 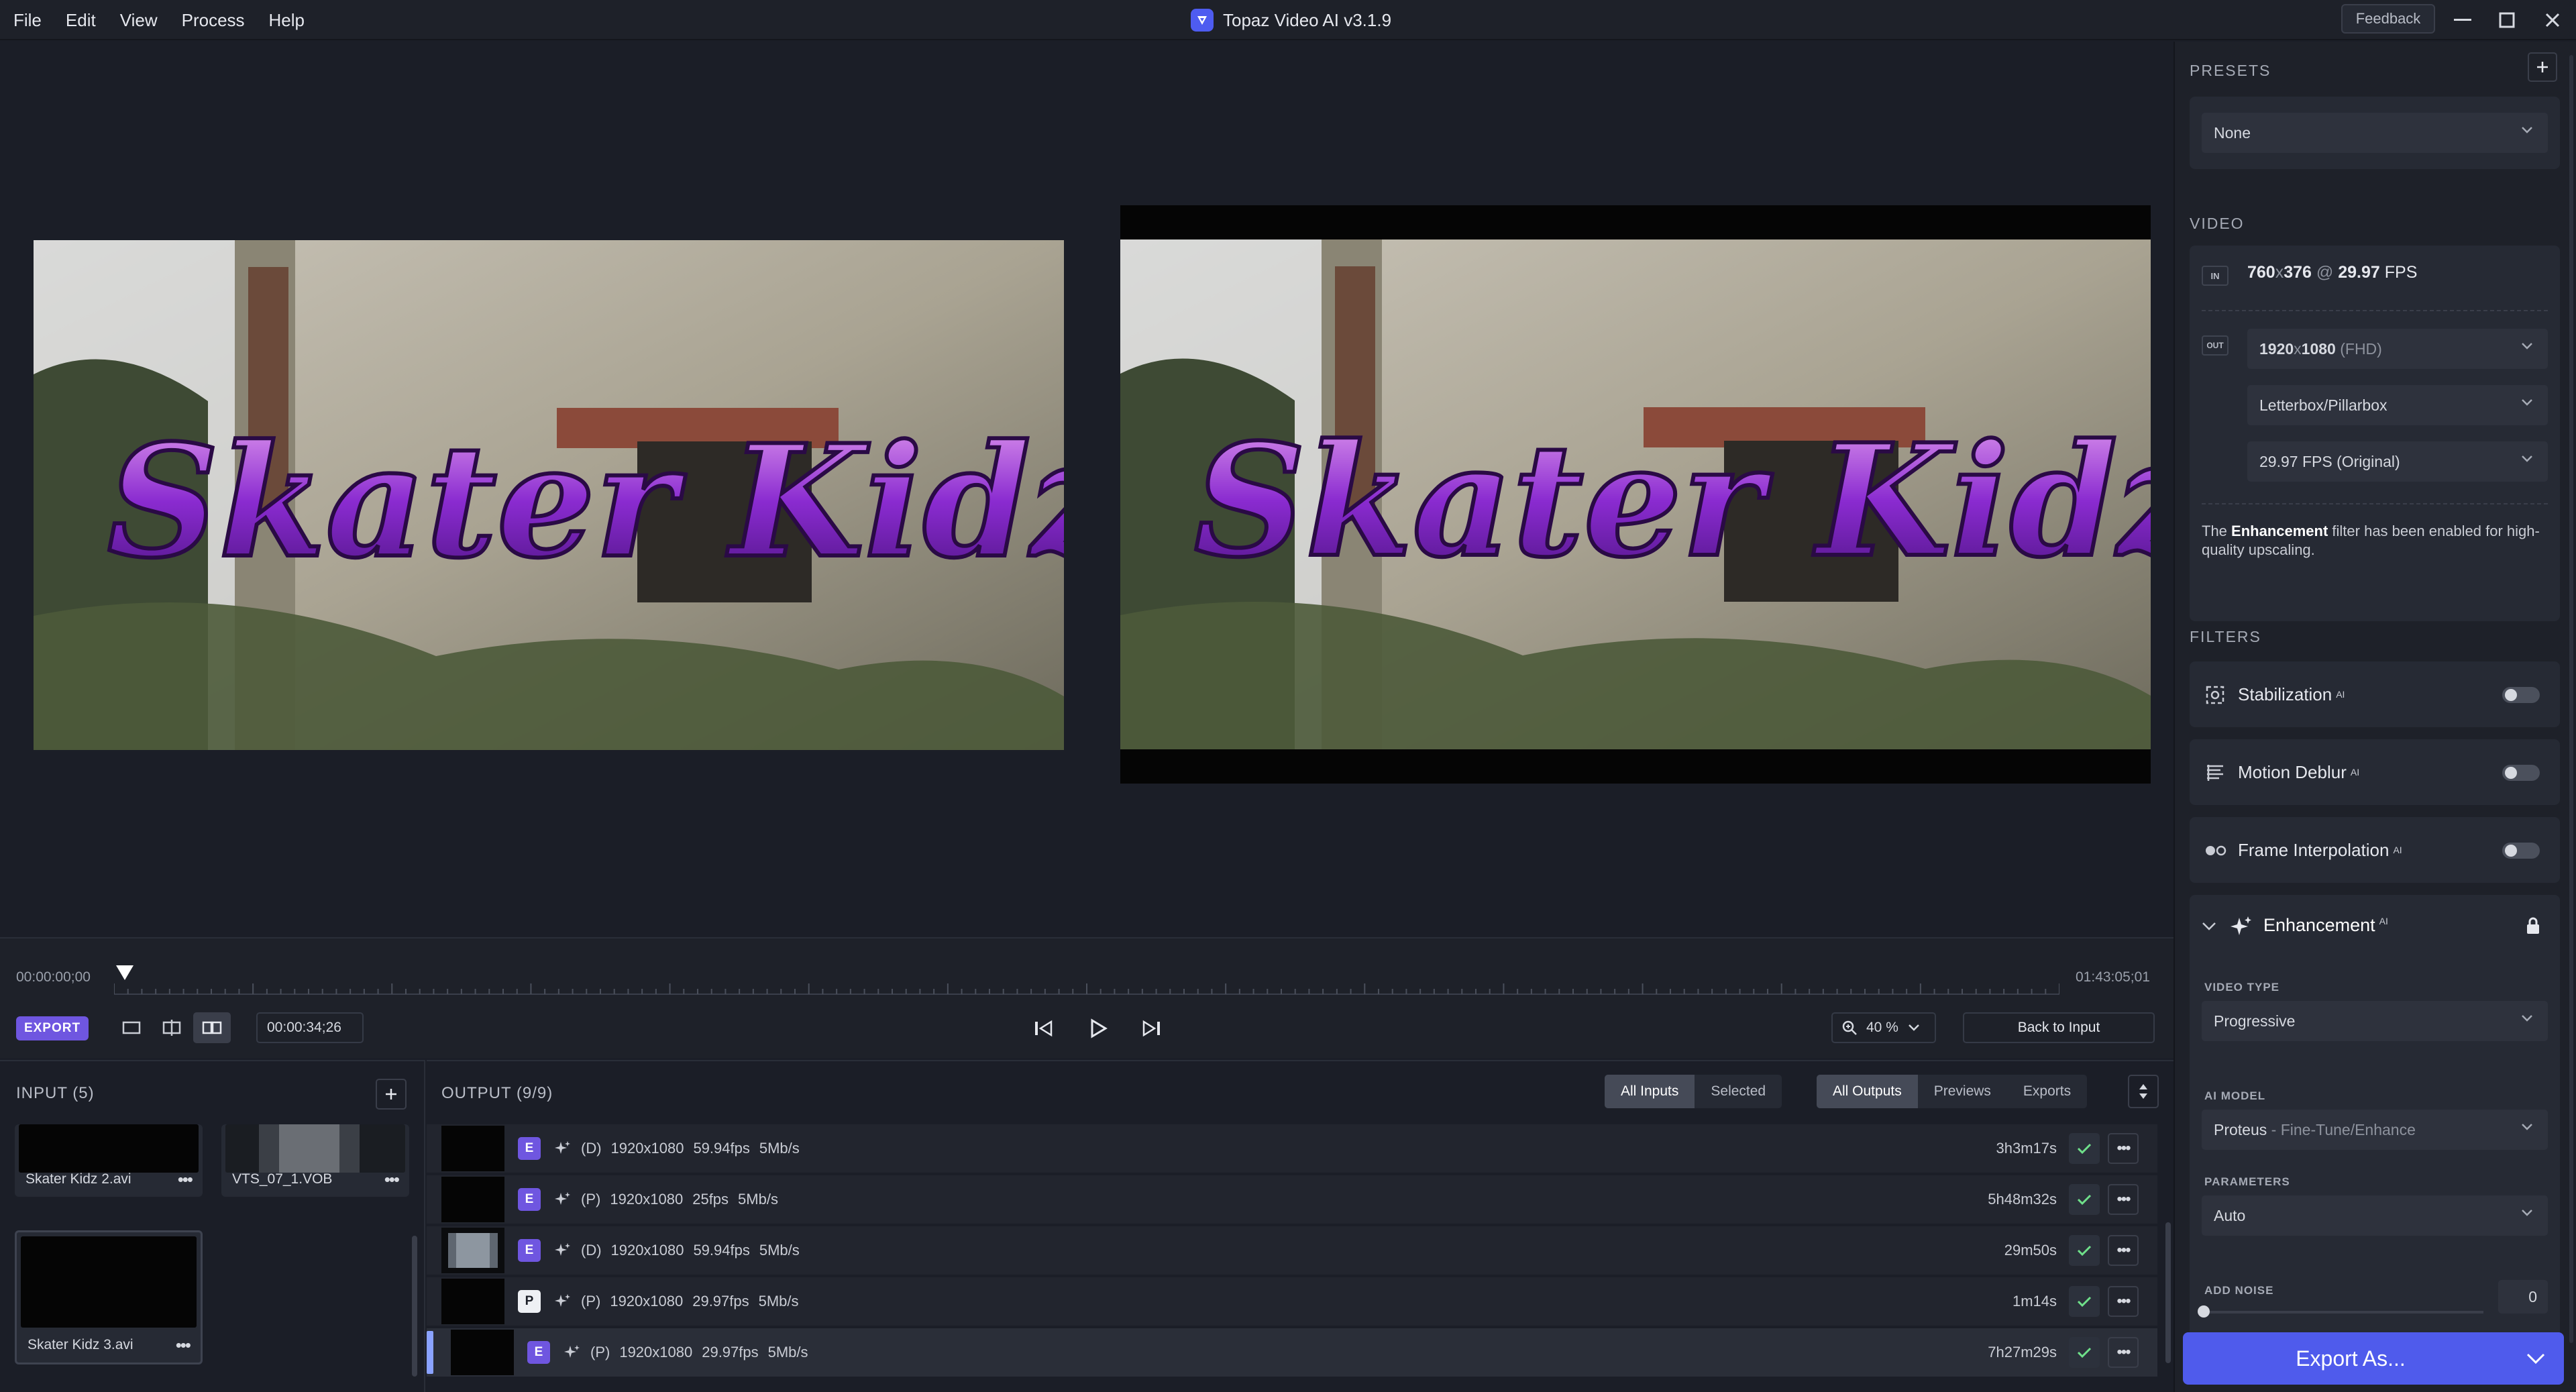 What do you see at coordinates (2022, 1352) in the screenshot?
I see `output-duration: 7h27m29s` at bounding box center [2022, 1352].